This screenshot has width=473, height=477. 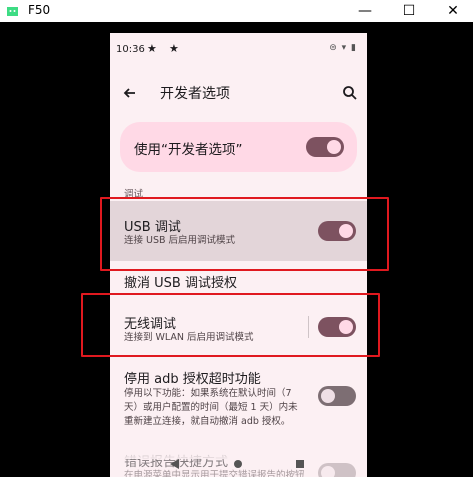 I want to click on master-switch, so click(x=325, y=147).